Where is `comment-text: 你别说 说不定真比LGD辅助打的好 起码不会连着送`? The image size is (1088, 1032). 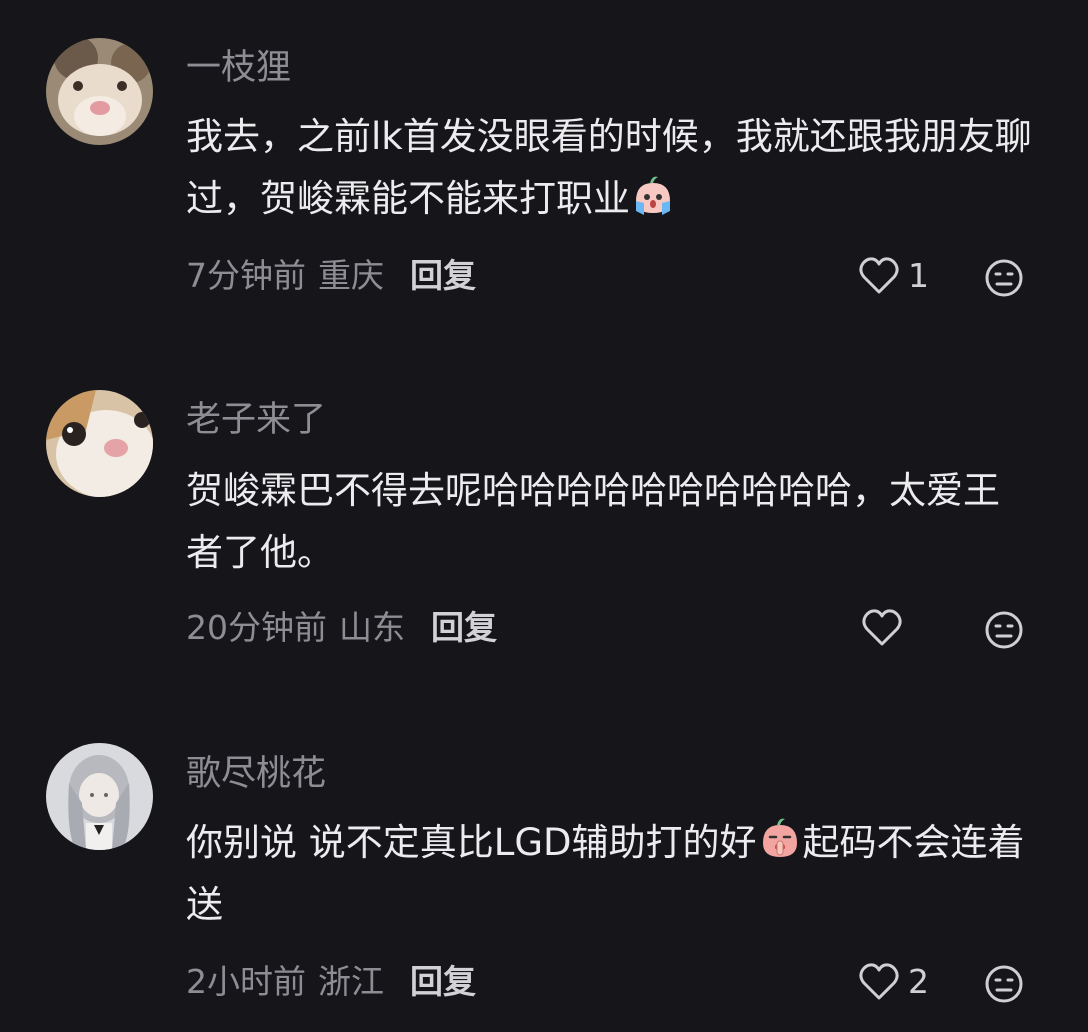
comment-text: 你别说 说不定真比LGD辅助打的好 起码不会连着送 is located at coordinates (611, 874).